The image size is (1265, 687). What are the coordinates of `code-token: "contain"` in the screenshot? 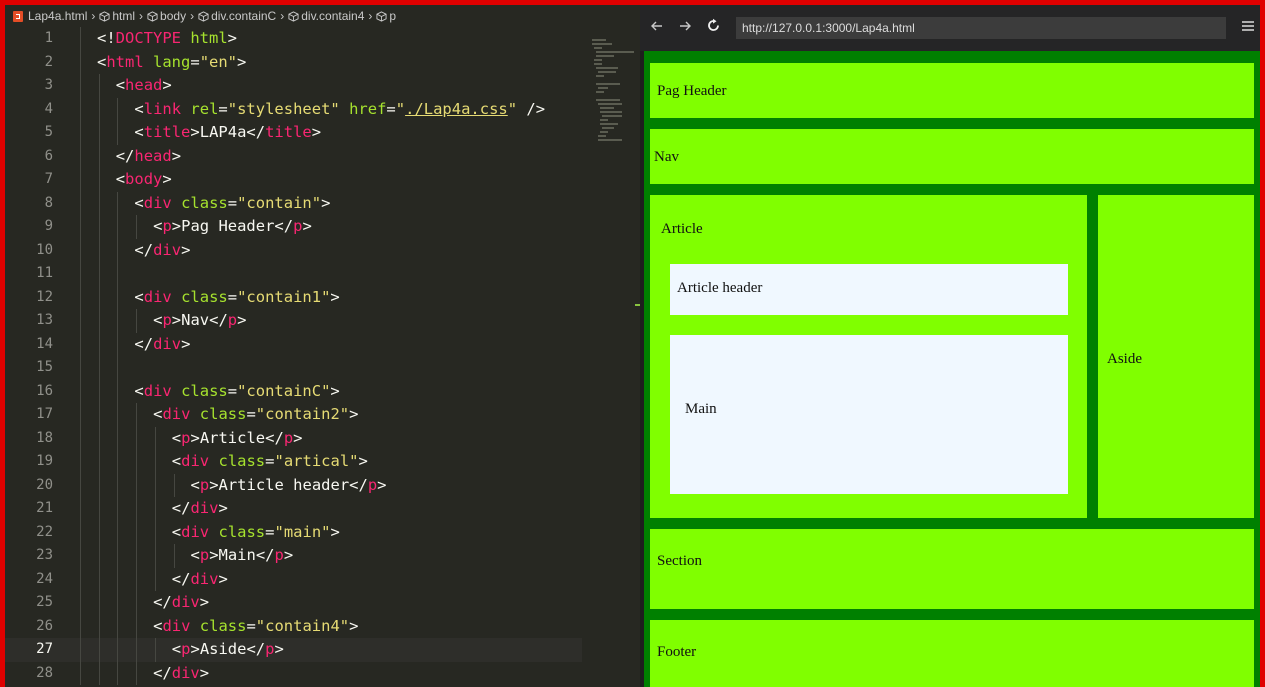 It's located at (279, 202).